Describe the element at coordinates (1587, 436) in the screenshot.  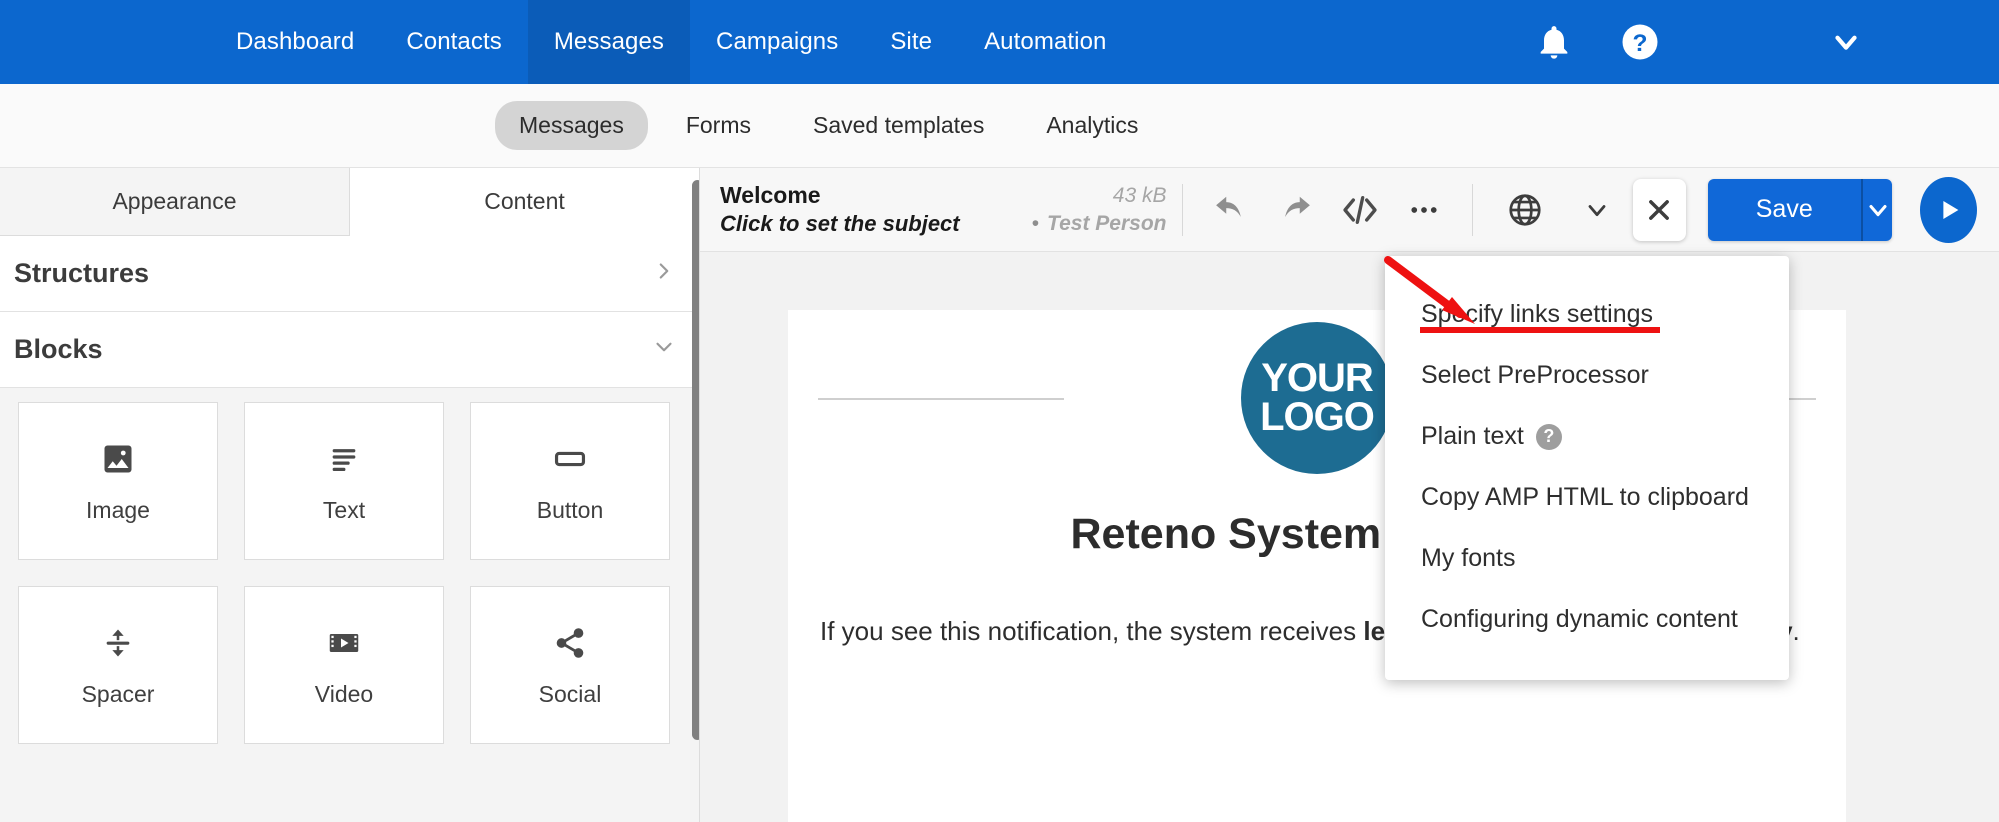
I see `menu-item-plain-text: Plain text ?` at that location.